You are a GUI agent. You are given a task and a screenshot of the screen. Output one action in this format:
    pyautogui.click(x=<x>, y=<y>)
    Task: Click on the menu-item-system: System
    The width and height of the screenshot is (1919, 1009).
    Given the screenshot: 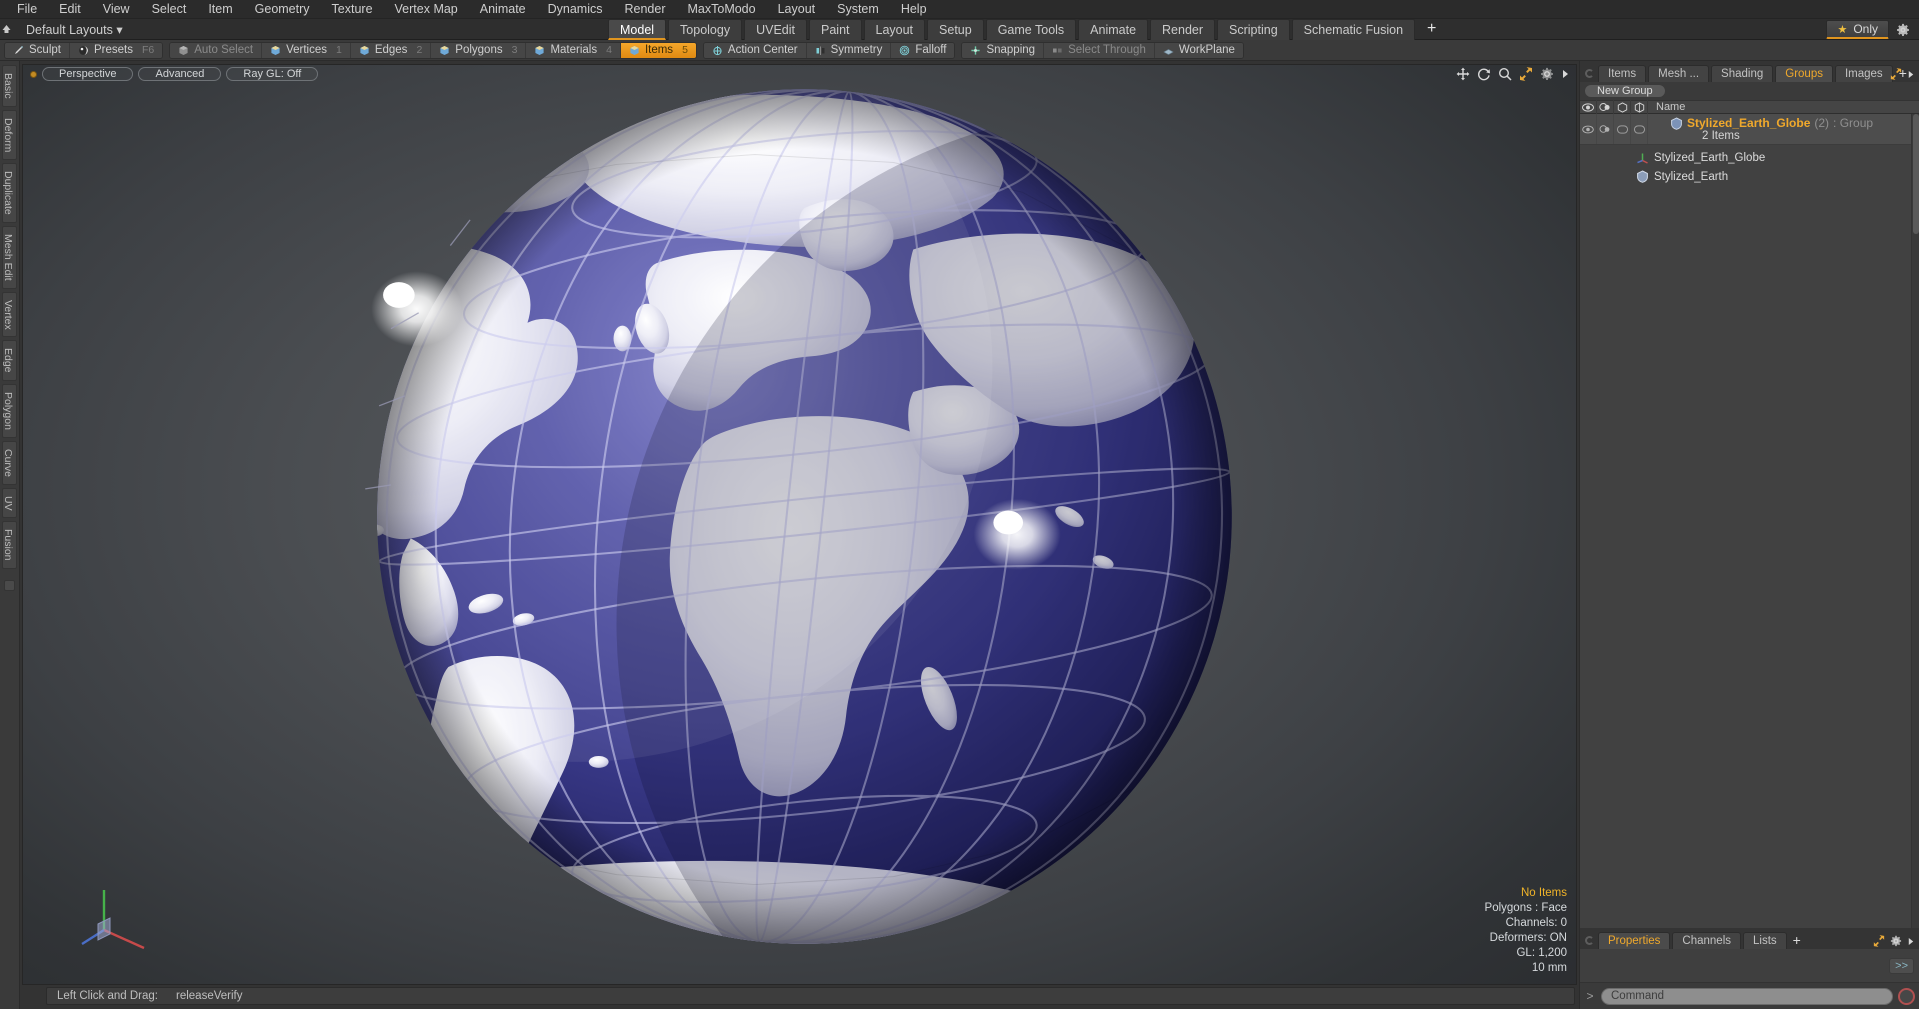 What is the action you would take?
    pyautogui.click(x=858, y=9)
    